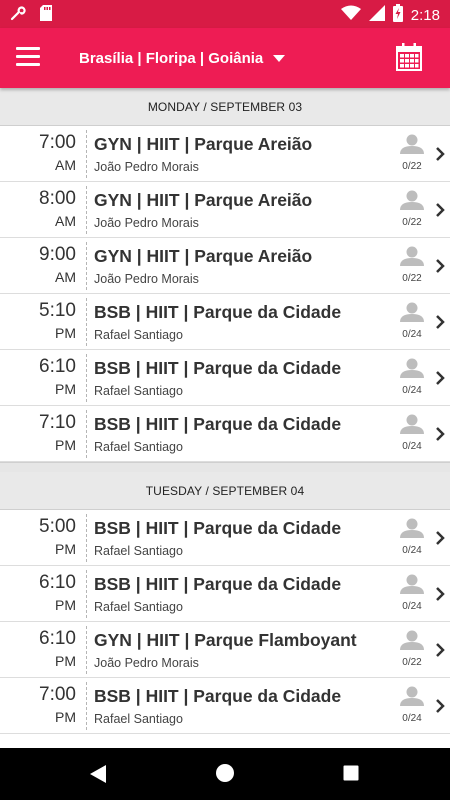 This screenshot has height=800, width=450. I want to click on city-selector: Brasília | Floripa | Goiânia, so click(182, 58).